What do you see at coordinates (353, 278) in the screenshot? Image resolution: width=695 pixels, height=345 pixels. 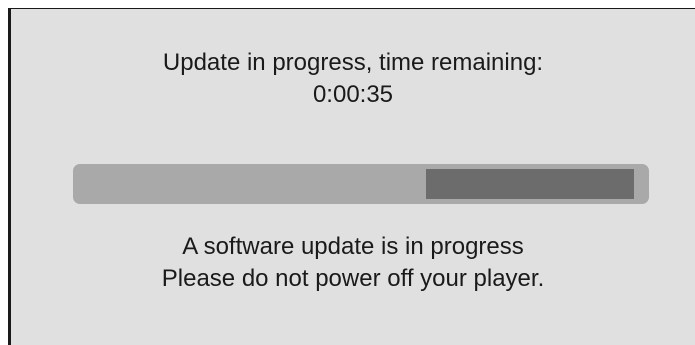 I see `update-warning-line-2: Please do not power off your player.` at bounding box center [353, 278].